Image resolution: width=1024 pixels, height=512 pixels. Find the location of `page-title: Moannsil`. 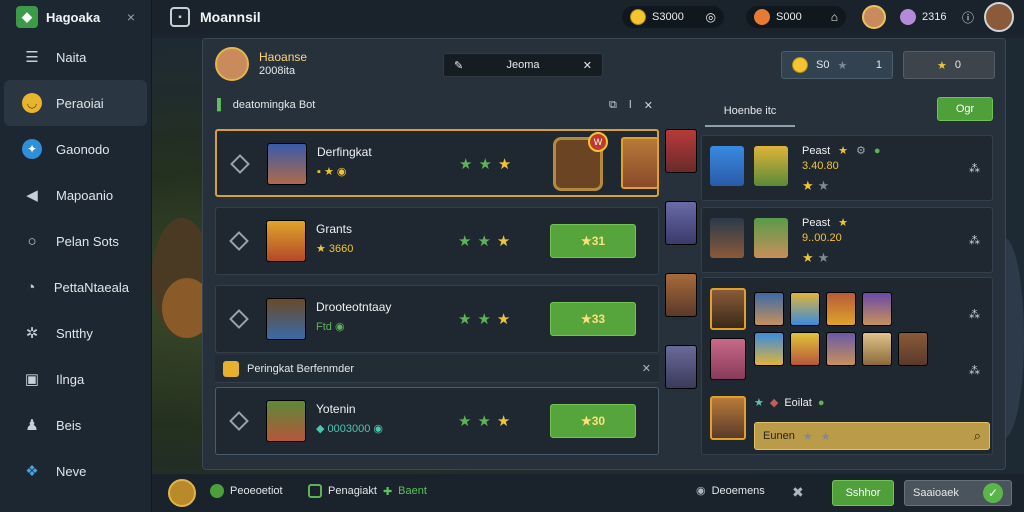

page-title: Moannsil is located at coordinates (230, 17).